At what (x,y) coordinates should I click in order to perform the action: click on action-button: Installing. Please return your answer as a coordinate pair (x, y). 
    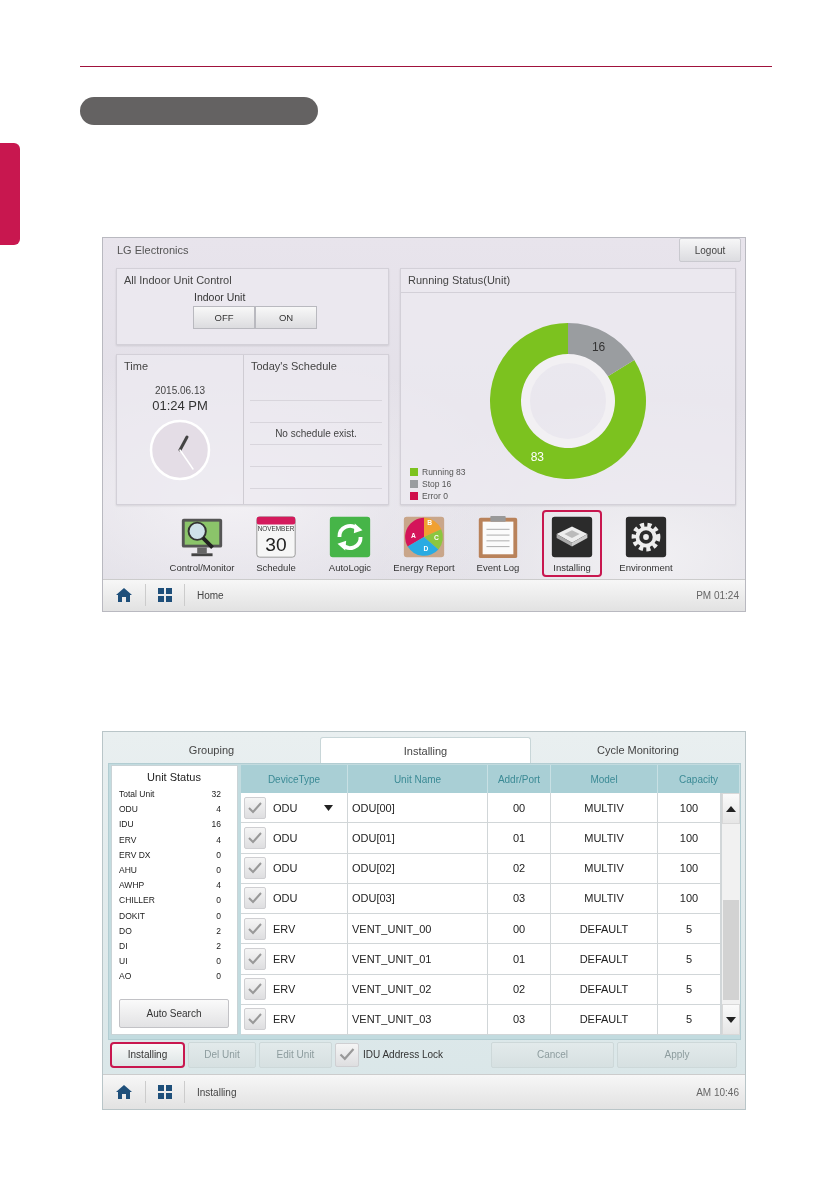
    Looking at the image, I should click on (147, 1054).